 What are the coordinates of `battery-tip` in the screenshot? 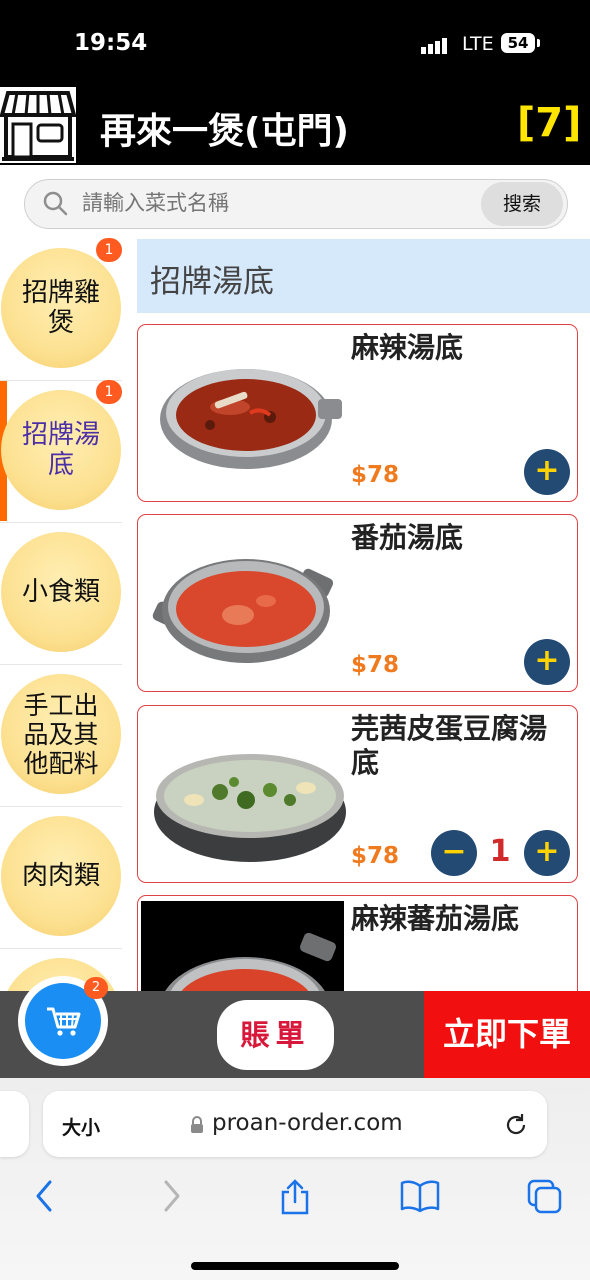 It's located at (538, 43).